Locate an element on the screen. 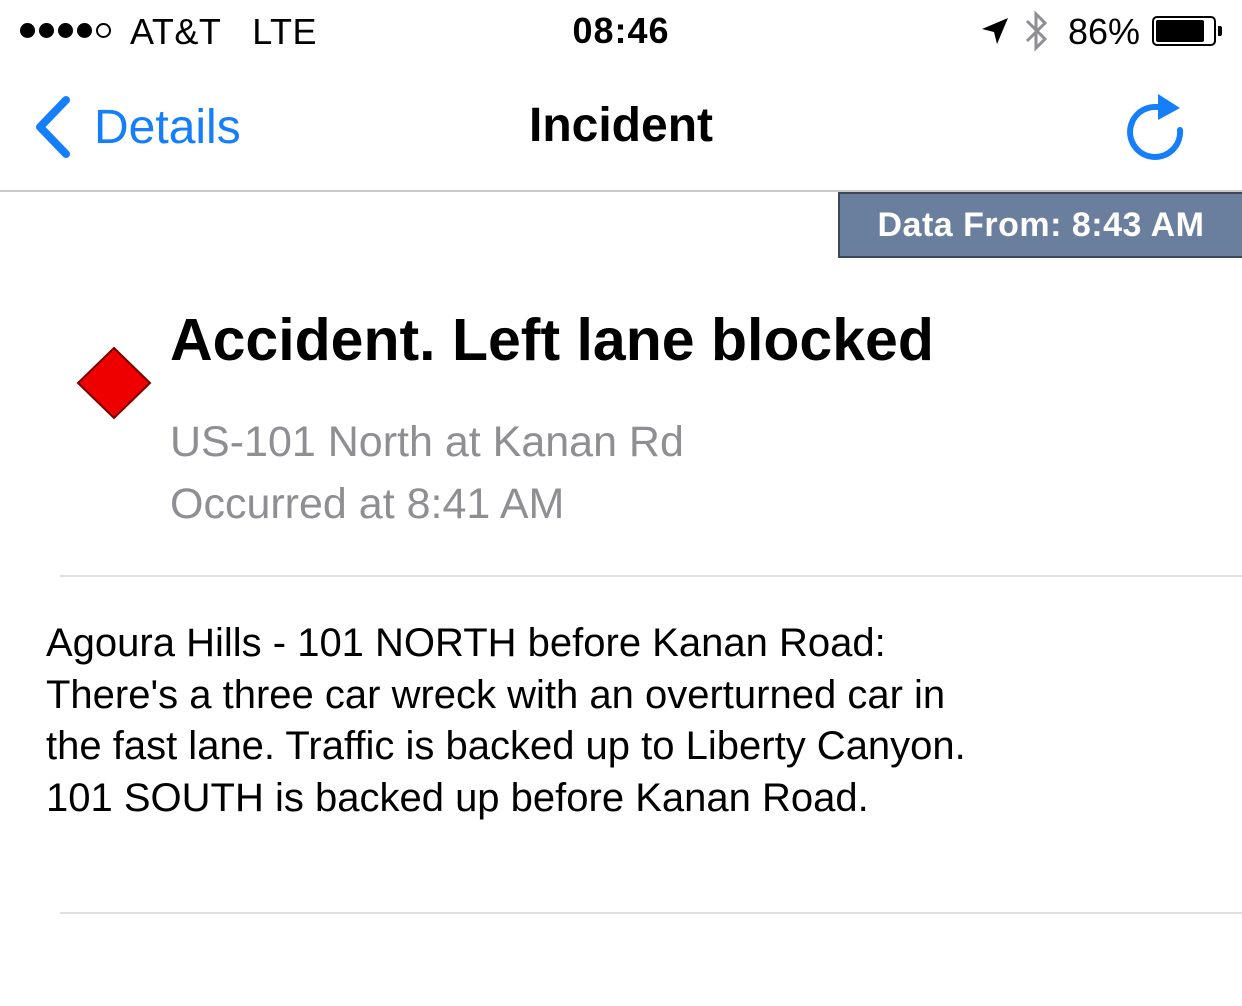 This screenshot has width=1242, height=1006. incident-location: US-101 North at Kanan Rd is located at coordinates (427, 442).